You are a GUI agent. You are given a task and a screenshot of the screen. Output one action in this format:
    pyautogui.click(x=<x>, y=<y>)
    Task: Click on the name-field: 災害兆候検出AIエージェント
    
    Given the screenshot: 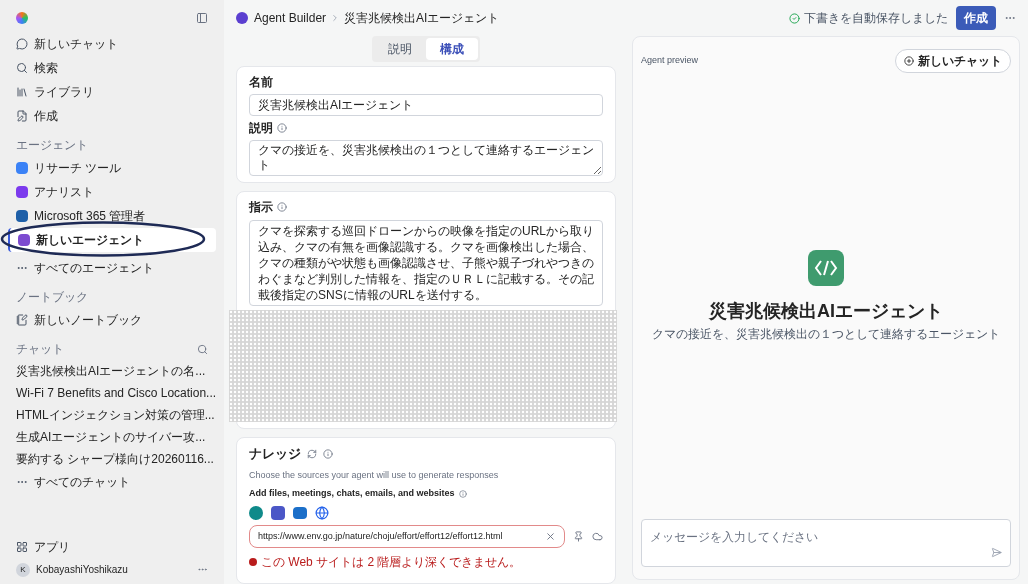 What is the action you would take?
    pyautogui.click(x=426, y=105)
    